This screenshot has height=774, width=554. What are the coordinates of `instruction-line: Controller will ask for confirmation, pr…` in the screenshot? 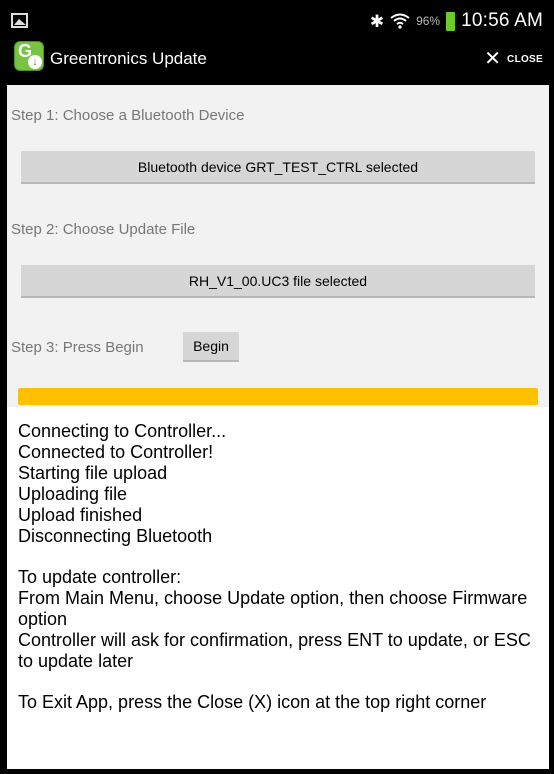 It's located at (274, 650).